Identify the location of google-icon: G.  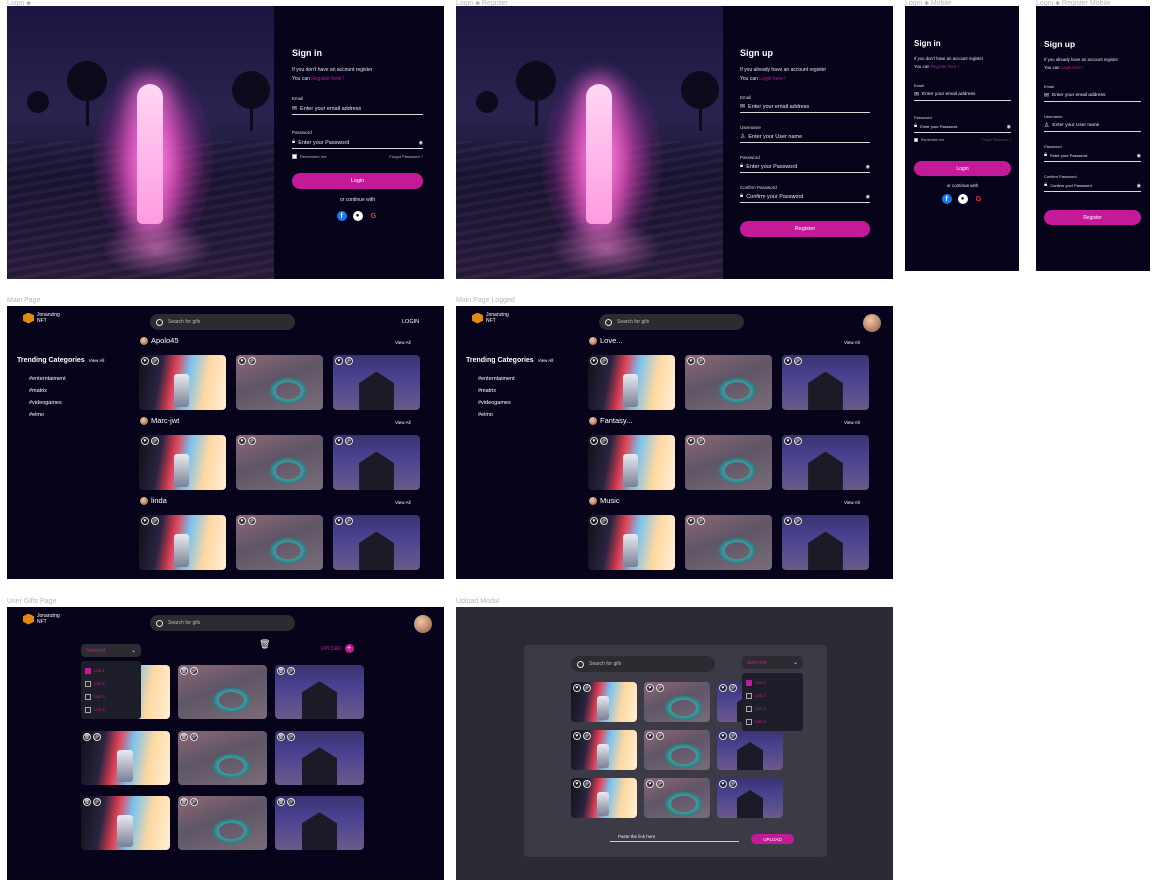
(979, 199).